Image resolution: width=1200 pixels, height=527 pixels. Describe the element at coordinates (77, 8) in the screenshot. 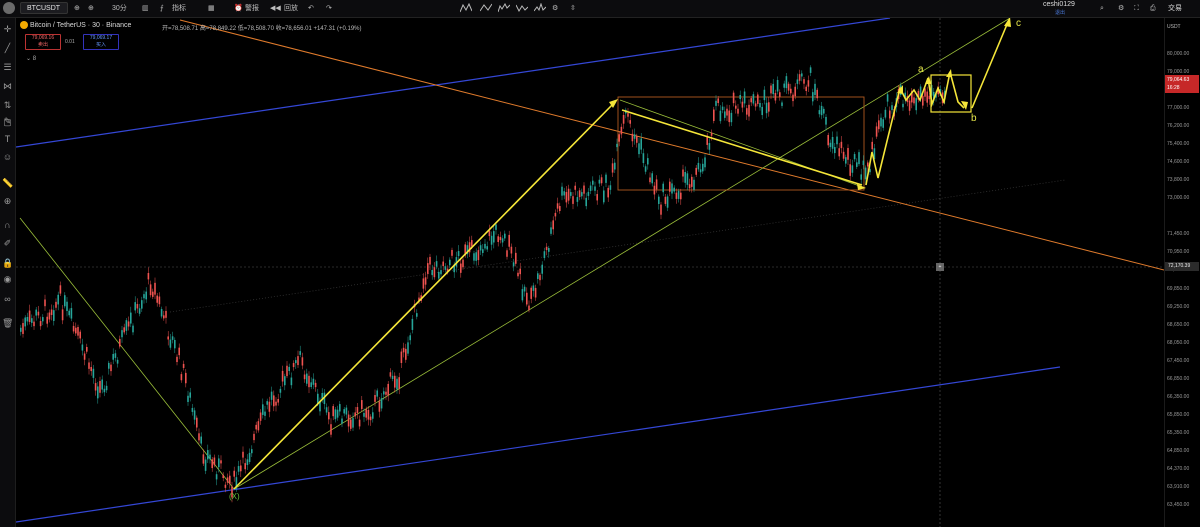

I see `compare-icon: ⊕` at that location.